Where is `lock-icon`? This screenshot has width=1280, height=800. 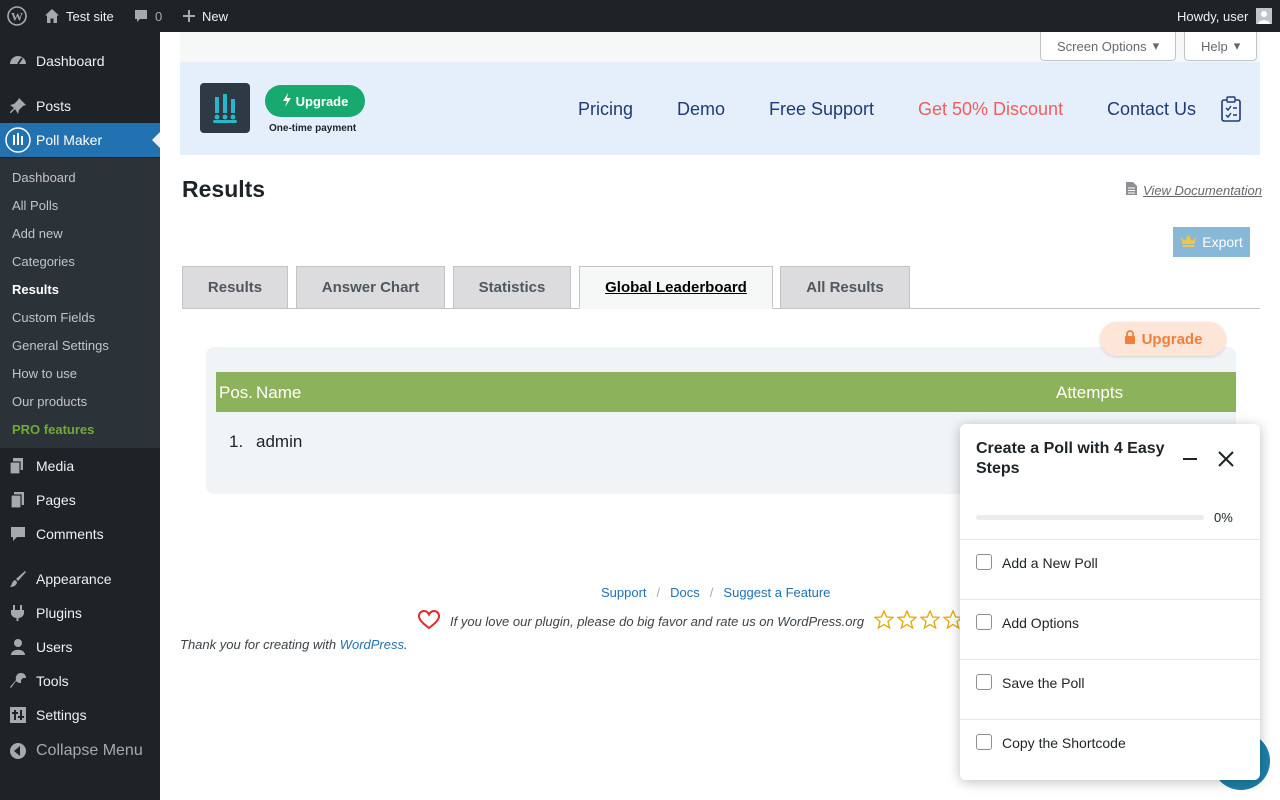 lock-icon is located at coordinates (1130, 339).